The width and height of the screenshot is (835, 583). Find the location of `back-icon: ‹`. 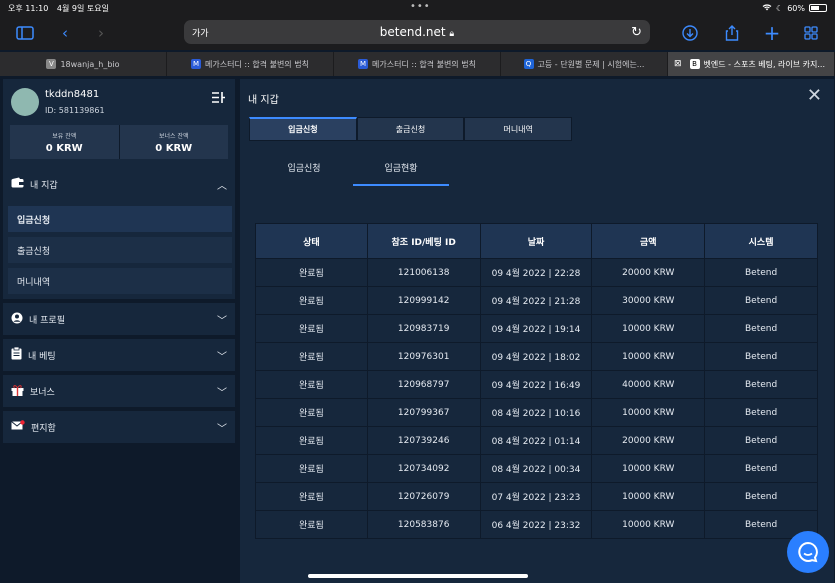

back-icon: ‹ is located at coordinates (65, 33).